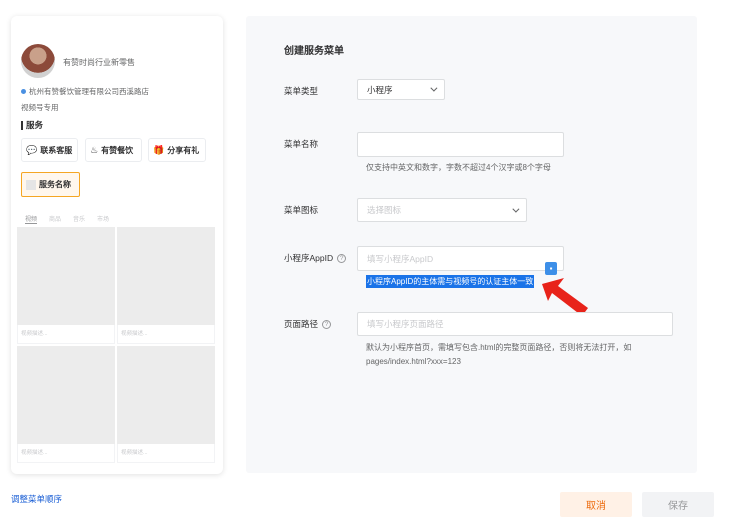 The width and height of the screenshot is (730, 527). What do you see at coordinates (314, 51) in the screenshot?
I see `panel-title: 创建服务菜单` at bounding box center [314, 51].